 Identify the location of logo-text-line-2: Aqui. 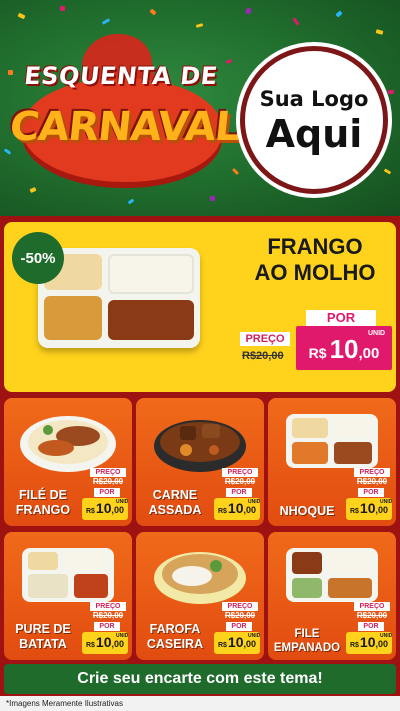
(314, 134).